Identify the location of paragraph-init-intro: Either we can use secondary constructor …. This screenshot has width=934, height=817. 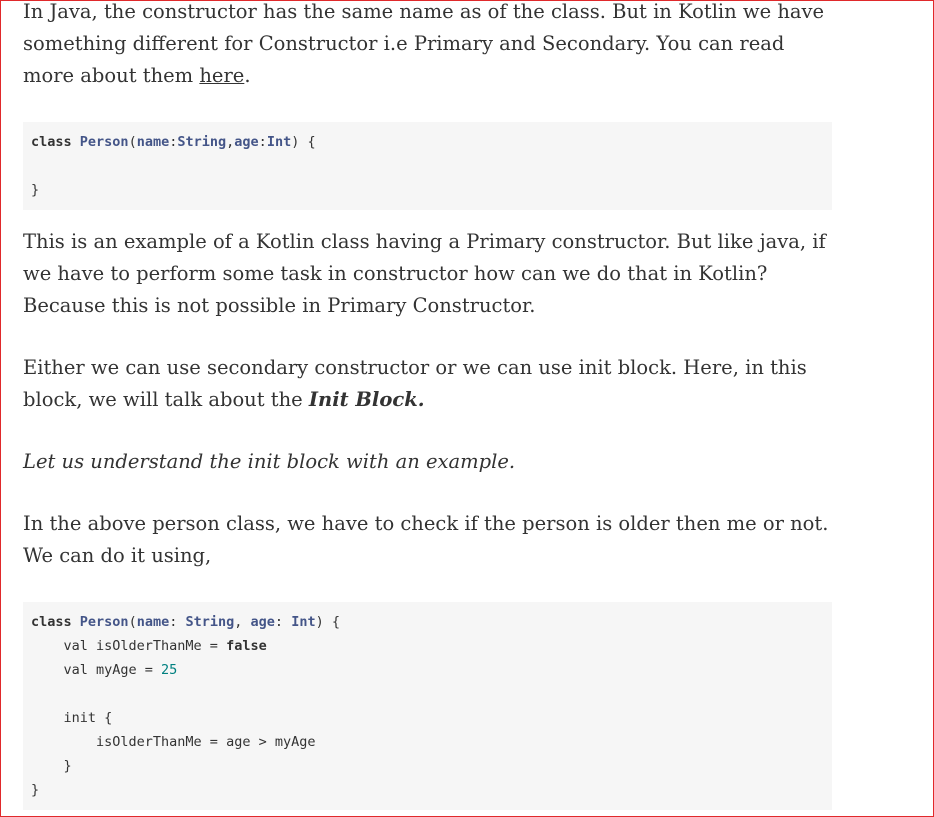
(428, 384).